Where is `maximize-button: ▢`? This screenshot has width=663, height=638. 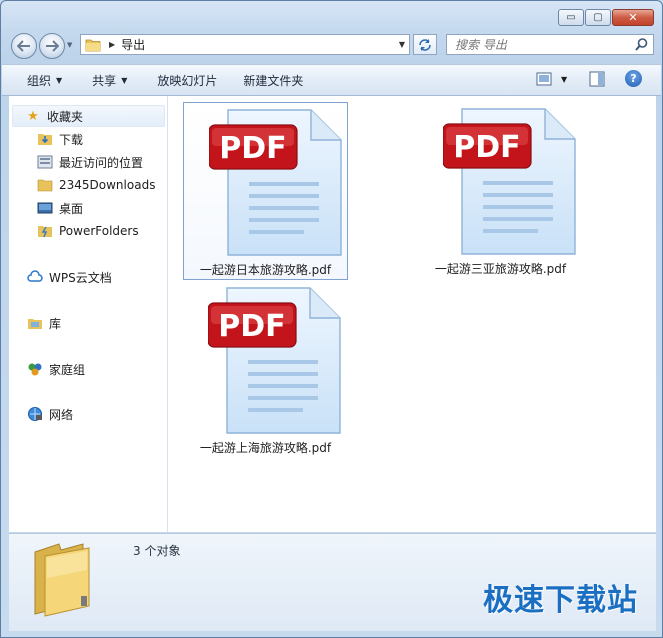
maximize-button: ▢ is located at coordinates (598, 17).